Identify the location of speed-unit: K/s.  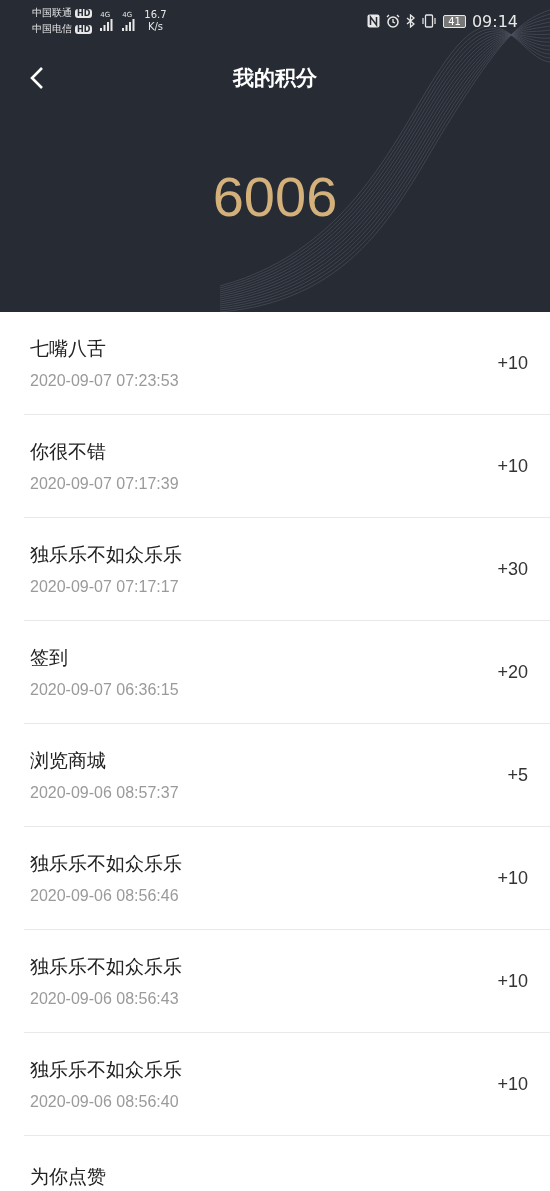
(155, 27).